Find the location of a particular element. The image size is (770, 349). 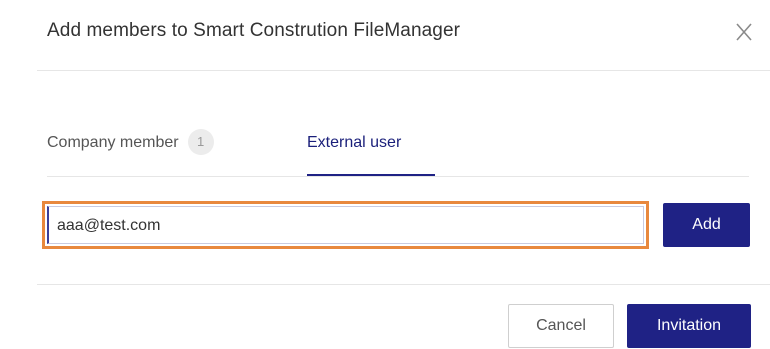

tab-company-member: Company member 1 is located at coordinates (130, 147).